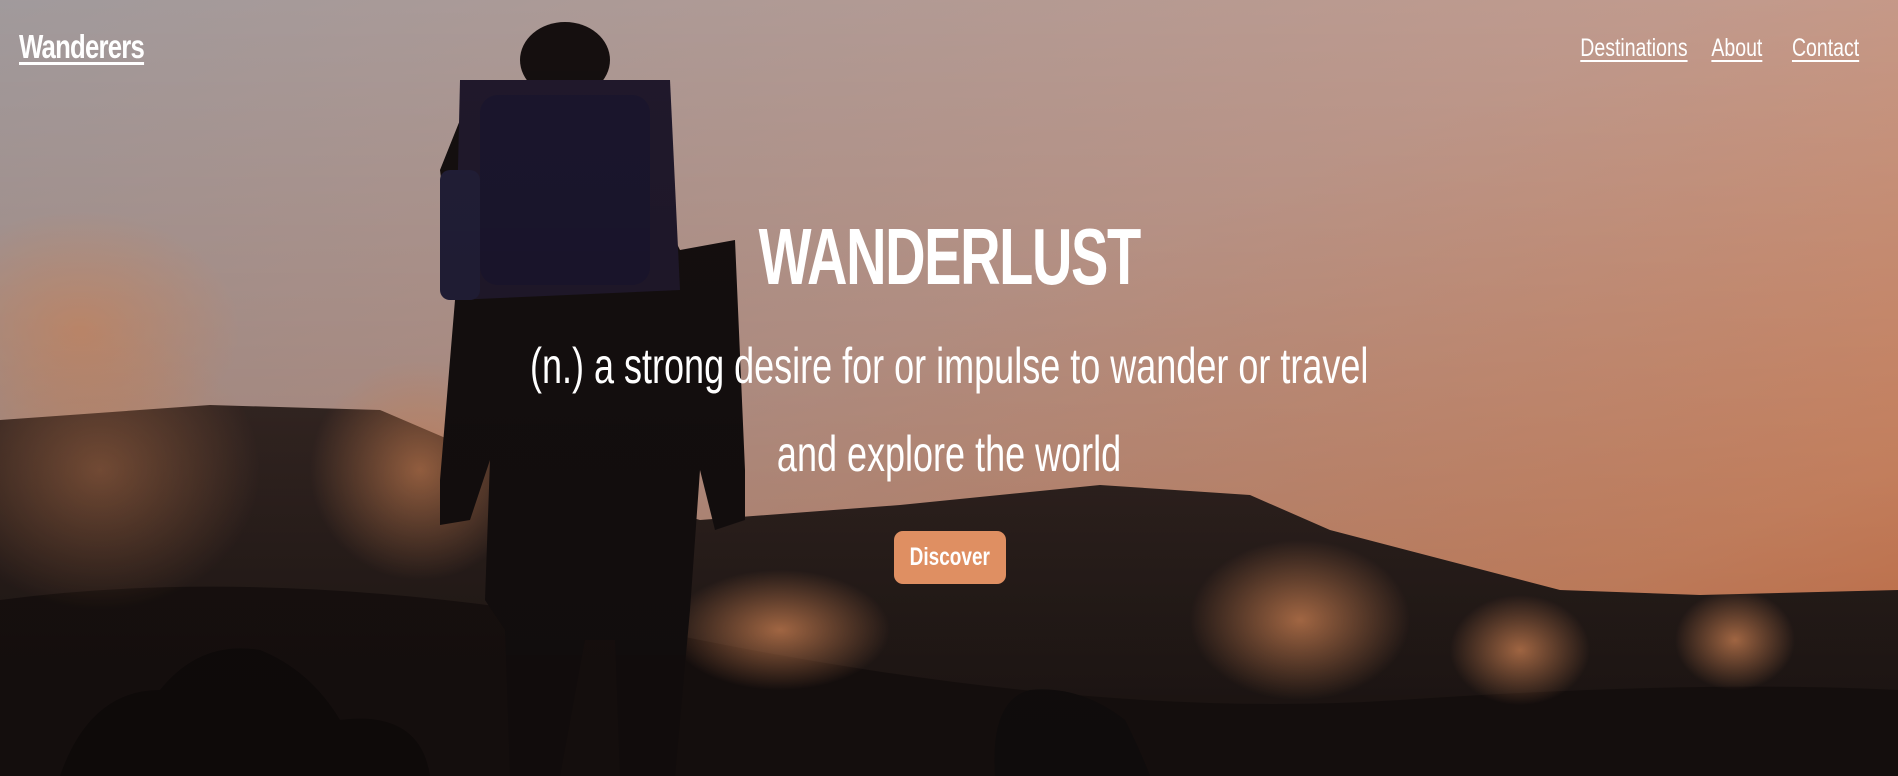  I want to click on nav-link-about: About, so click(1737, 48).